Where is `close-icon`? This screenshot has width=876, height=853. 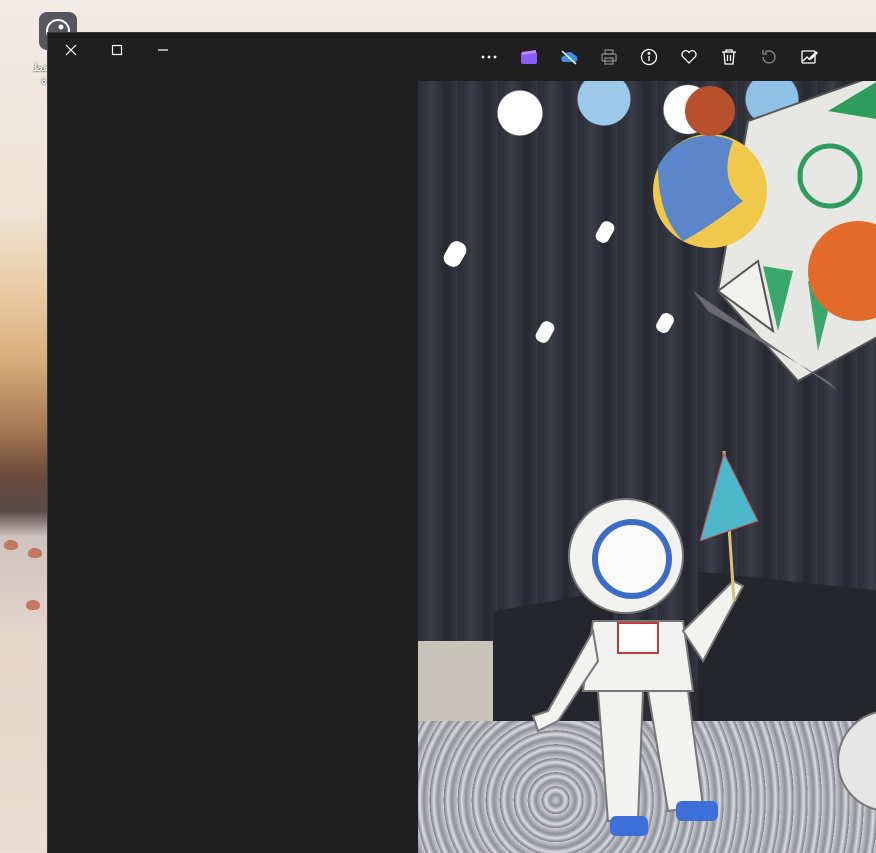
close-icon is located at coordinates (71, 50).